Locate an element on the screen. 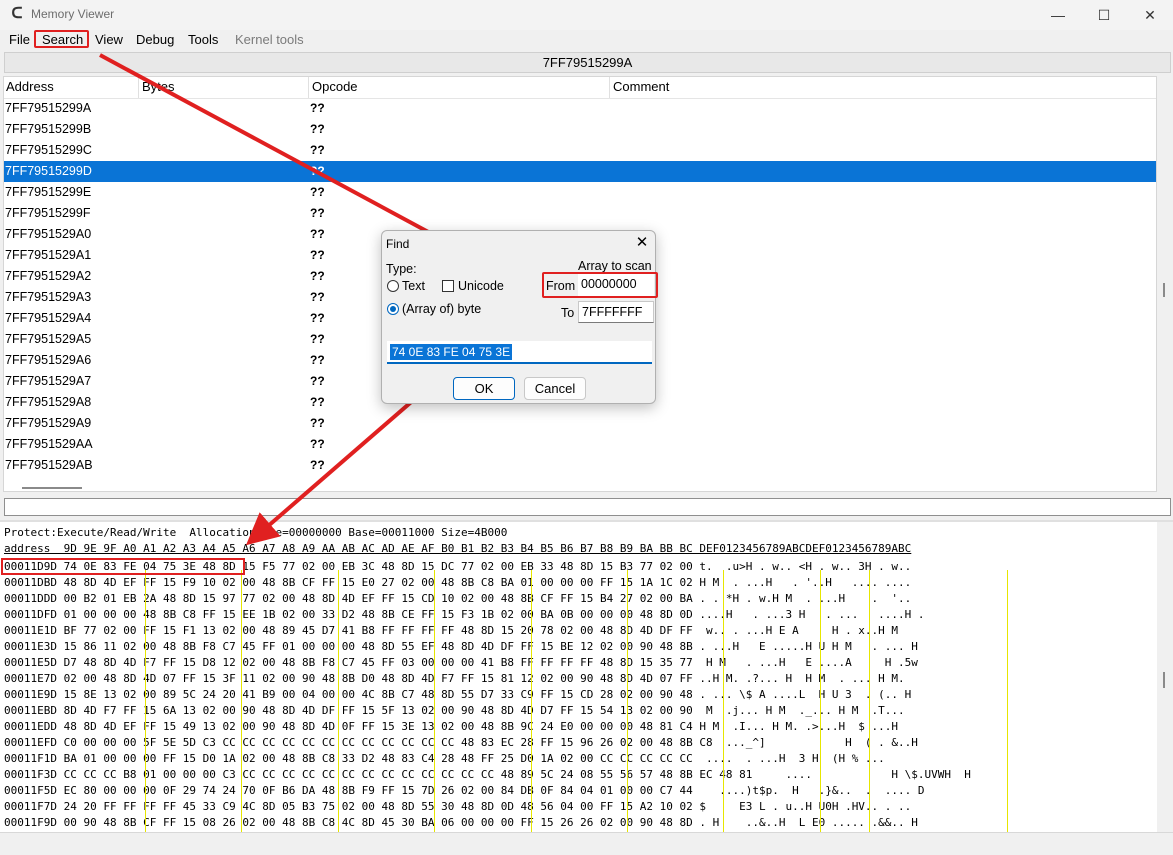  row-address: 7FF7951529A4 is located at coordinates (48, 318).